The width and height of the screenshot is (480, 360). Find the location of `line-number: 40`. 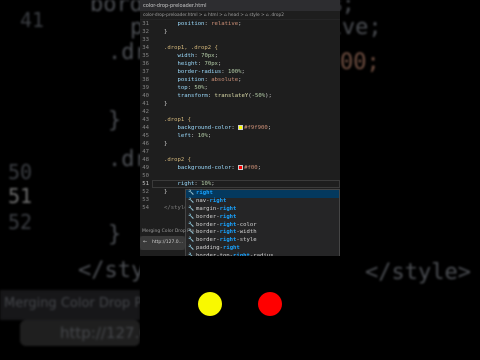

line-number: 40 is located at coordinates (145, 96).